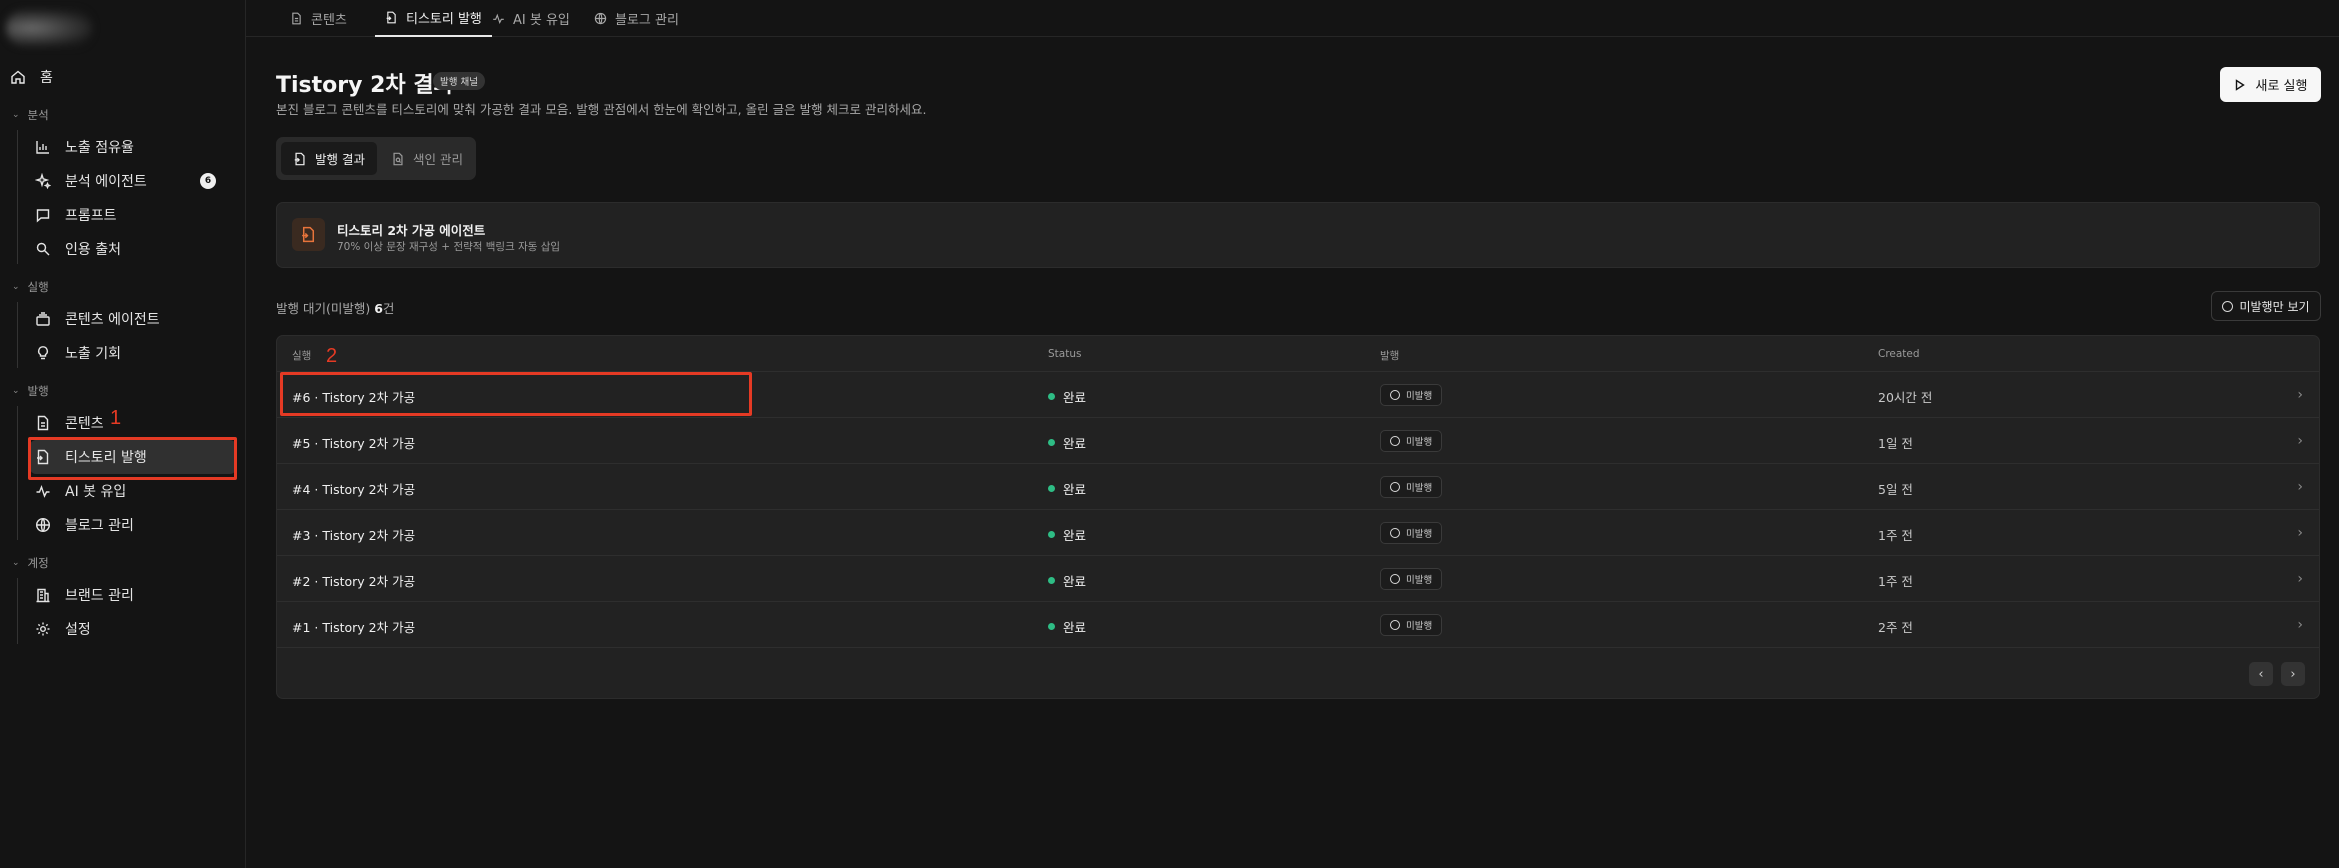  Describe the element at coordinates (378, 308) in the screenshot. I see `pending-number: 6` at that location.